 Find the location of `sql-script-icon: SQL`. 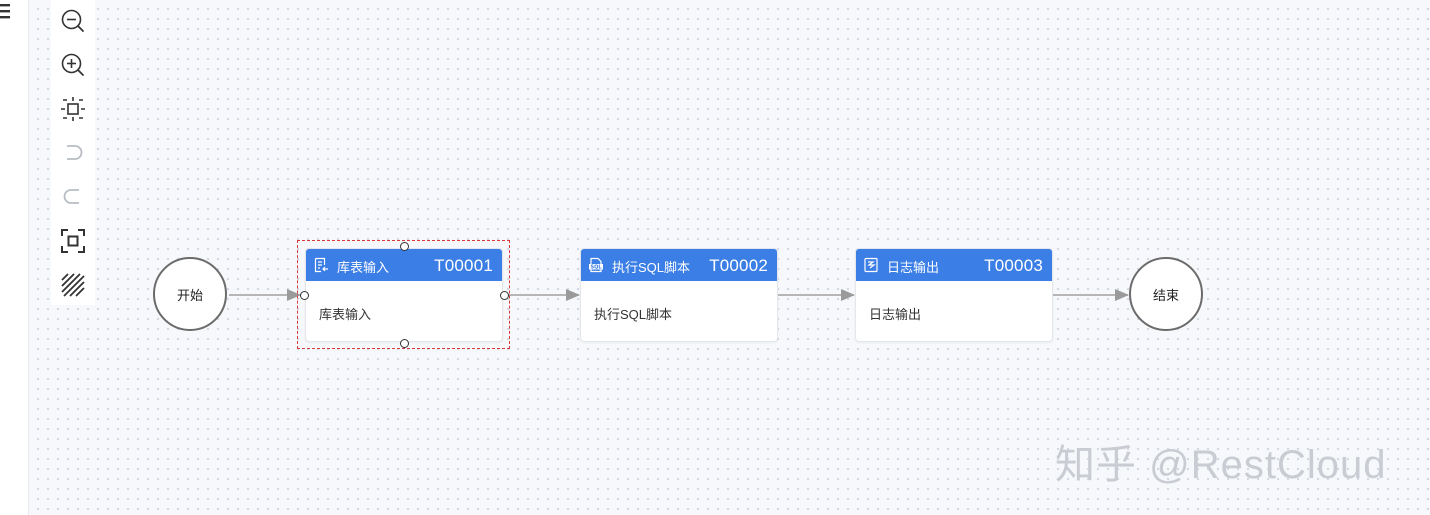

sql-script-icon: SQL is located at coordinates (596, 265).